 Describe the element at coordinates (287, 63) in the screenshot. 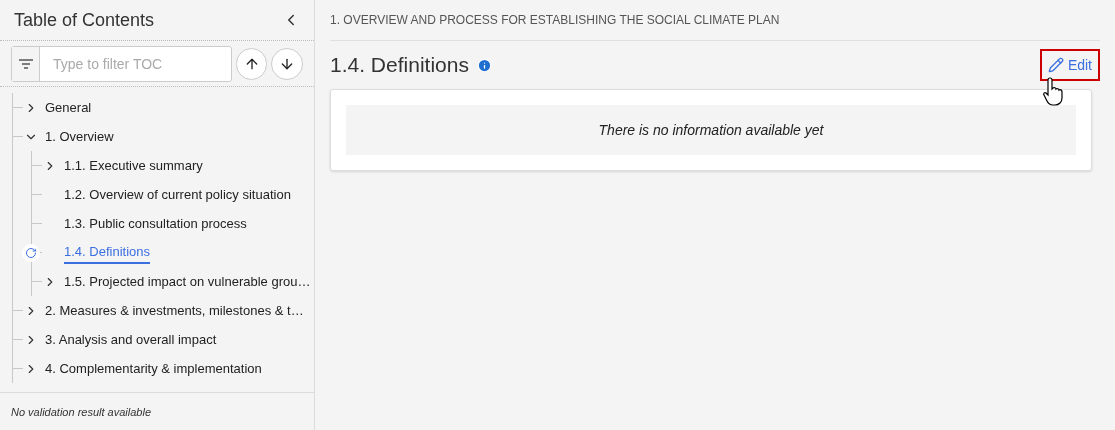

I see `move-down-button` at that location.